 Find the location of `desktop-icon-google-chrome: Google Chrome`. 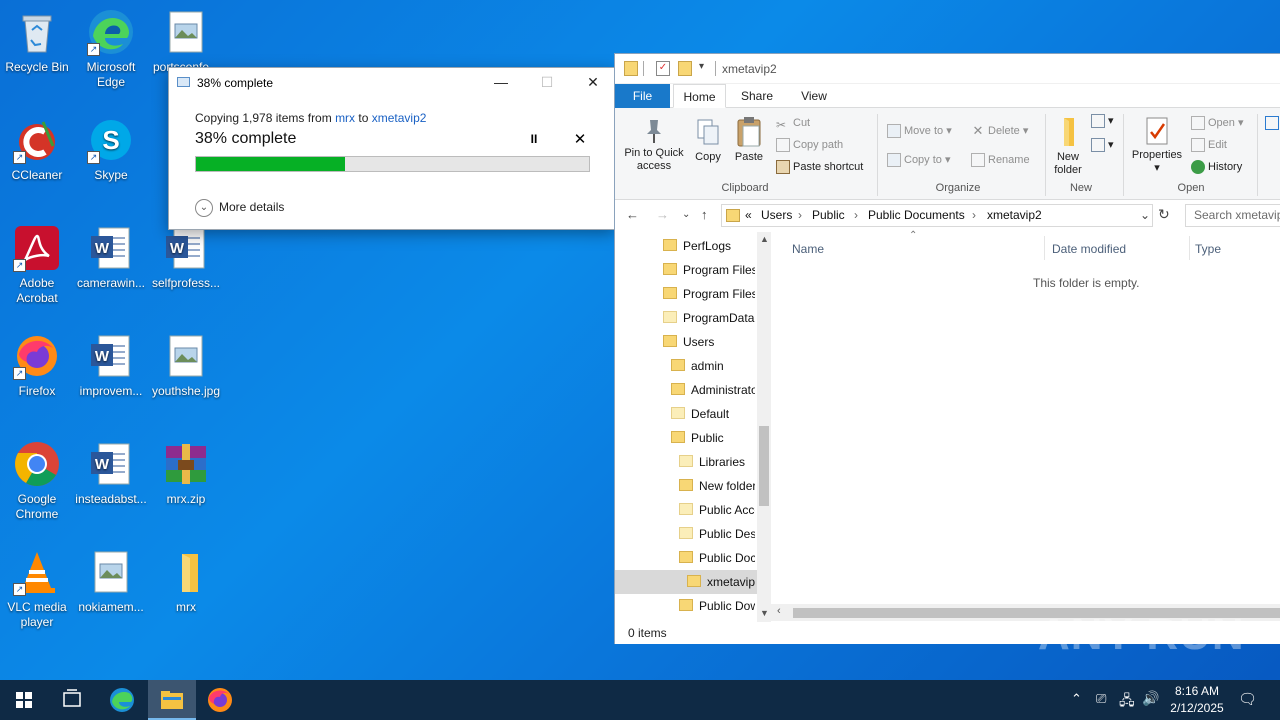

desktop-icon-google-chrome: Google Chrome is located at coordinates (37, 481).